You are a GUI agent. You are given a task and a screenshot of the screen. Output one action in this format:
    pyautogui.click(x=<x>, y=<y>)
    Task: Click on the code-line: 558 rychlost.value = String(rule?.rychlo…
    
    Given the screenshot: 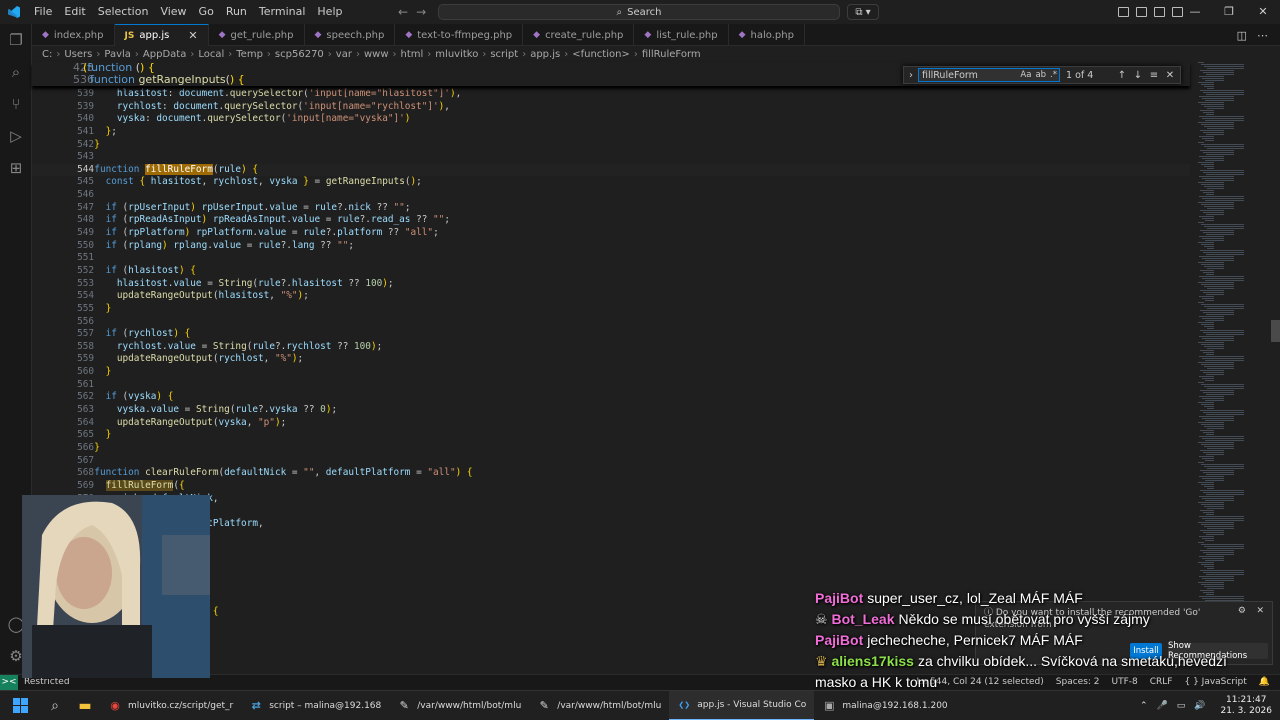 What is the action you would take?
    pyautogui.click(x=611, y=347)
    